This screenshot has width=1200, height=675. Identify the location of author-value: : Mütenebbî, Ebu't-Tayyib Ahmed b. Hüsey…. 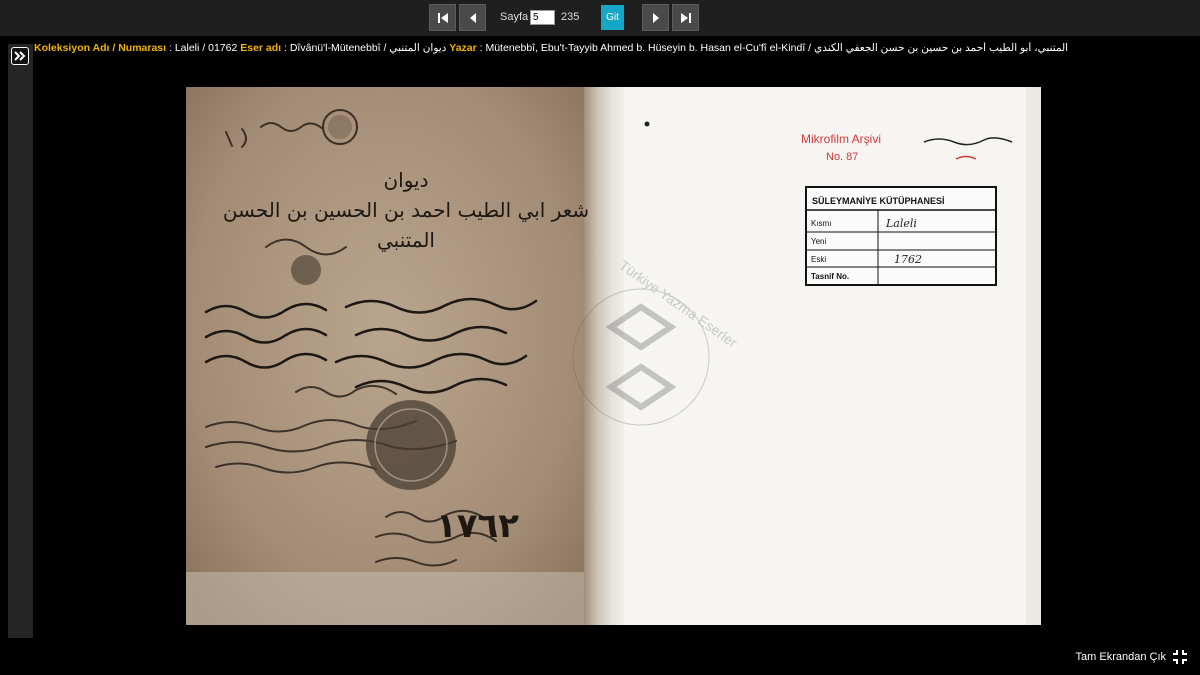
(774, 48).